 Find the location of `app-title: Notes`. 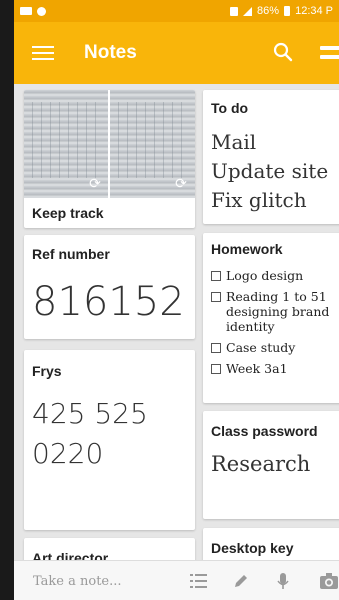

app-title: Notes is located at coordinates (110, 52).